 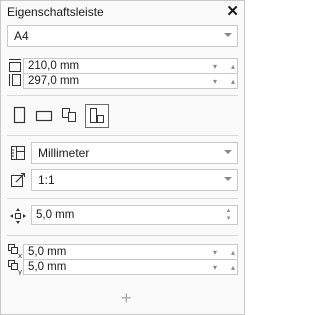 I want to click on all-pages-button, so click(x=70, y=116).